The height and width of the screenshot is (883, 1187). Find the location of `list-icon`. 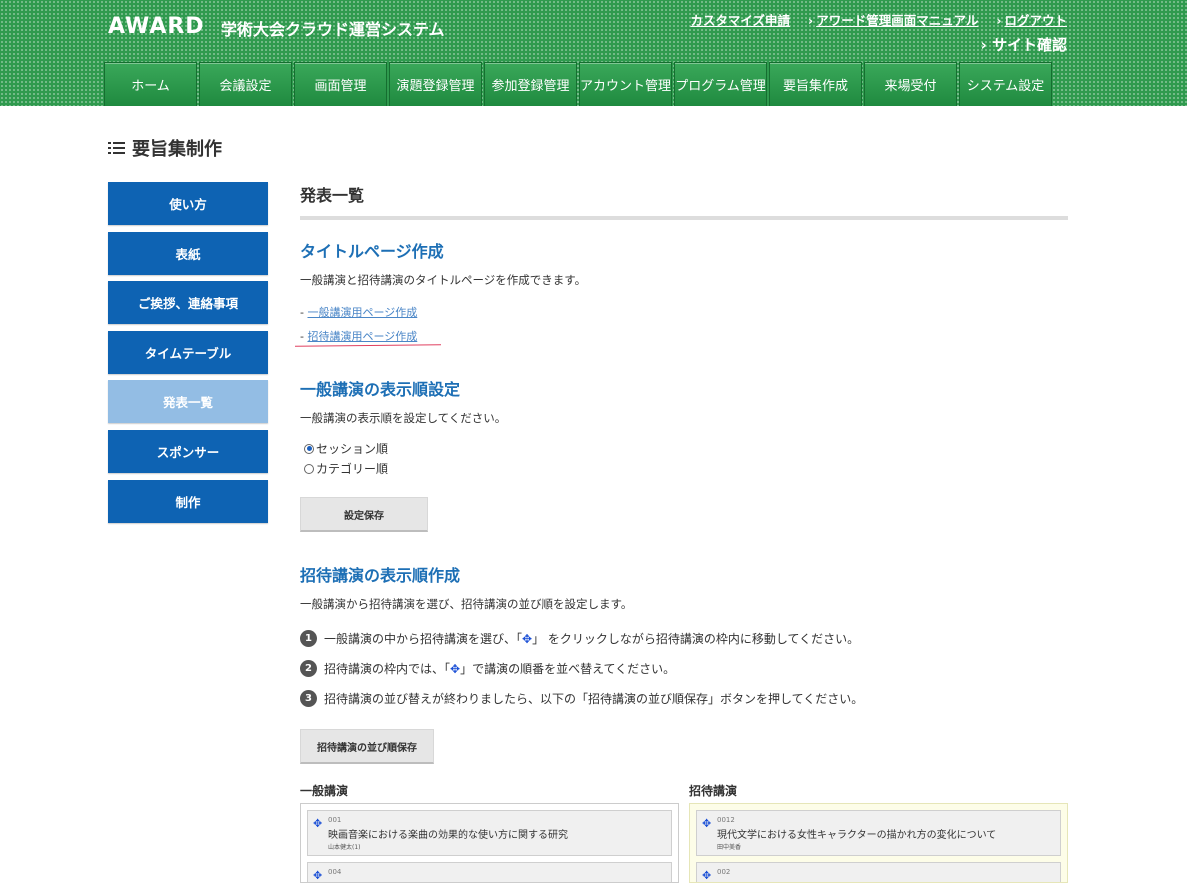

list-icon is located at coordinates (117, 148).